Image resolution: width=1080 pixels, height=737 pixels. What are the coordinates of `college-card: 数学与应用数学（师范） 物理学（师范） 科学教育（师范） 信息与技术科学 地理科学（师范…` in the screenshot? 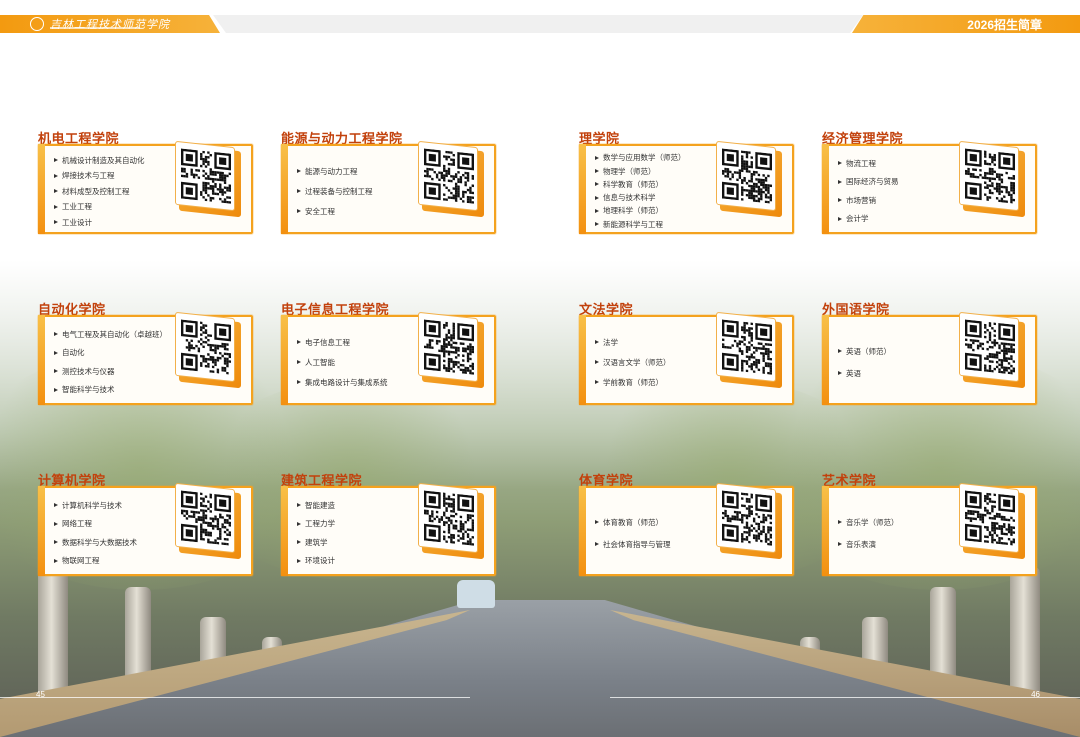 It's located at (686, 187).